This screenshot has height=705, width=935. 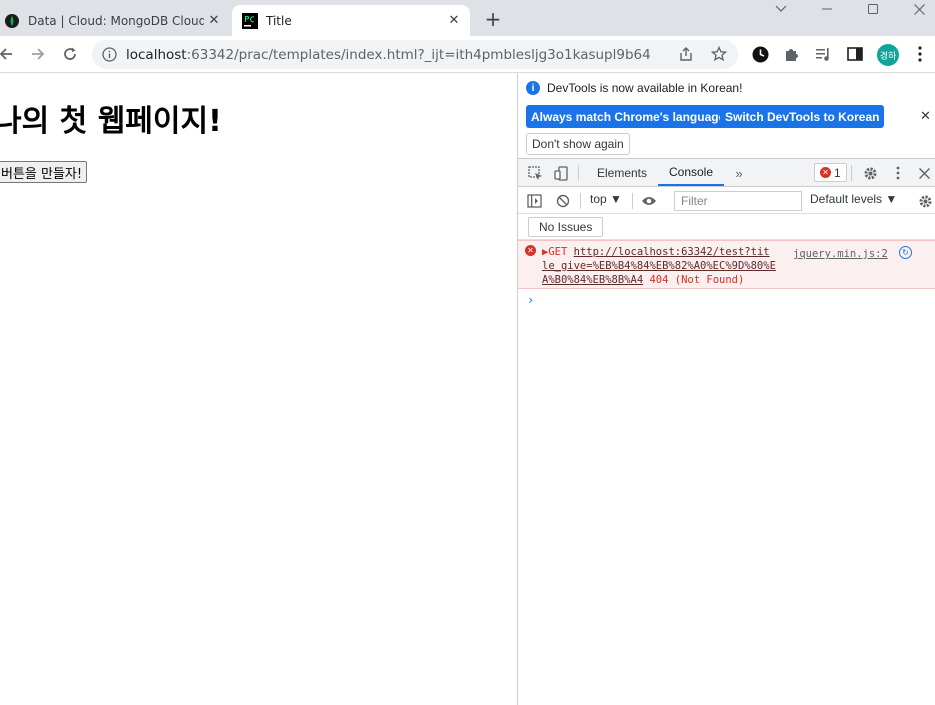 I want to click on error-line-2: le_give=%EB%B4%84%EB%82%A0%EC%9D%80%E, so click(x=659, y=266).